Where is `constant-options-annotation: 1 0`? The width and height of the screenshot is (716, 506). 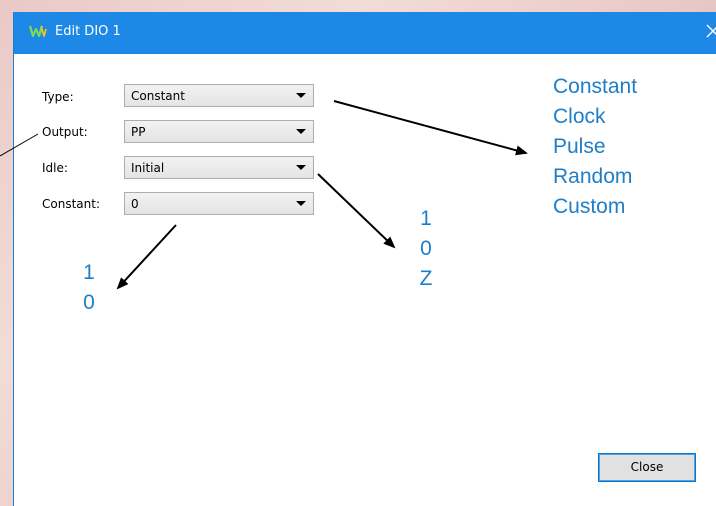 constant-options-annotation: 1 0 is located at coordinates (89, 288).